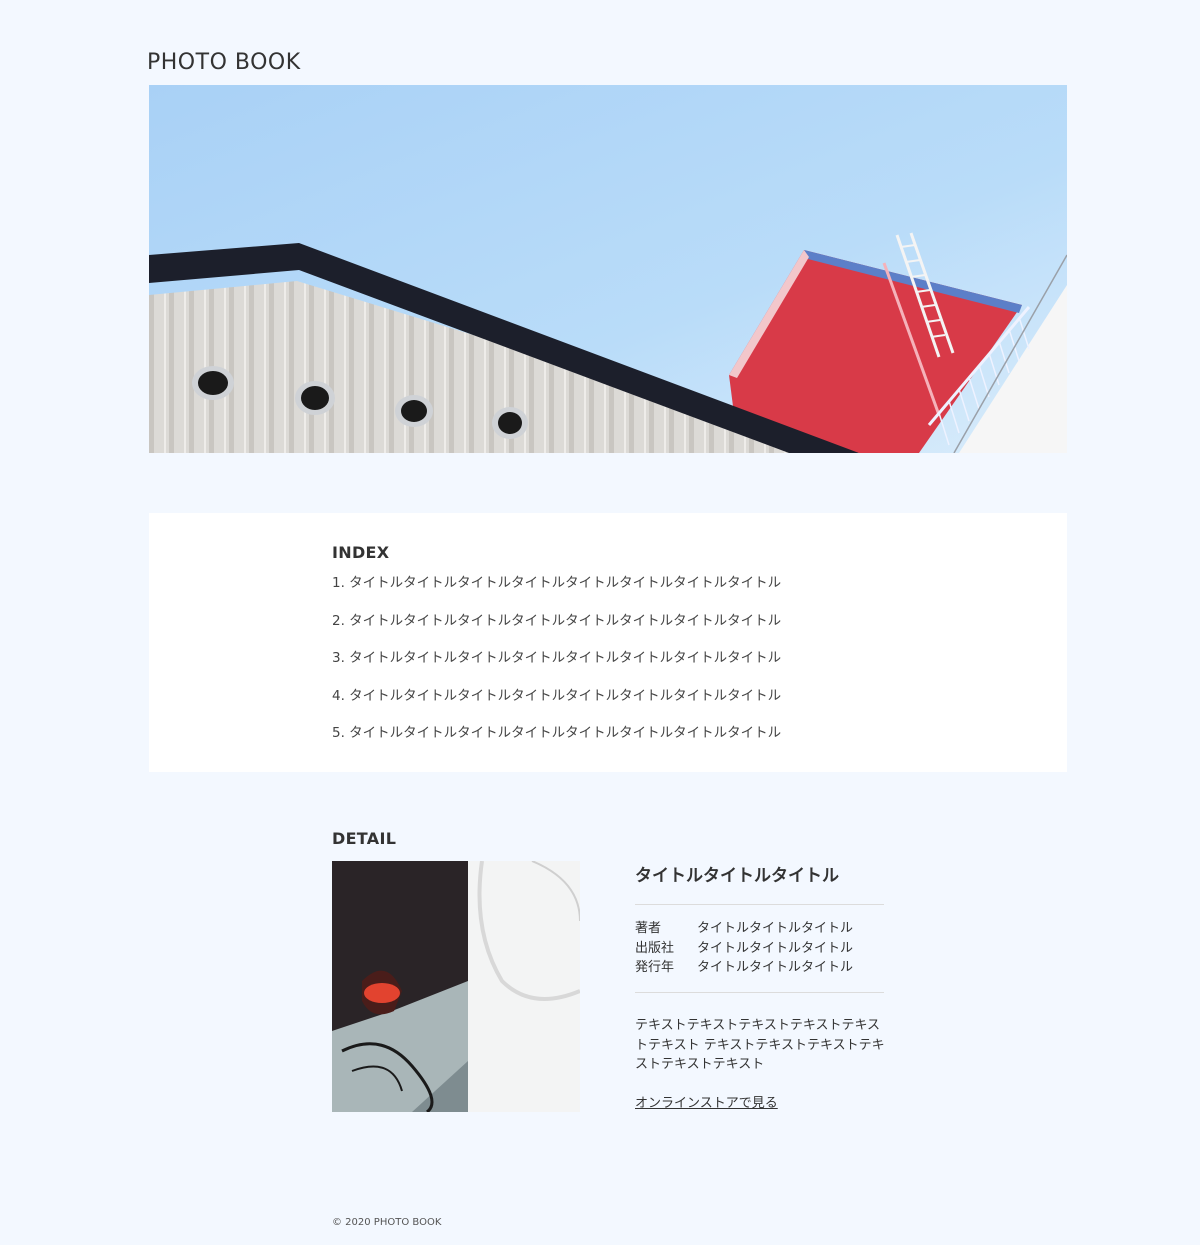 This screenshot has width=1200, height=1245. Describe the element at coordinates (364, 838) in the screenshot. I see `detail-heading: DETAIL` at that location.